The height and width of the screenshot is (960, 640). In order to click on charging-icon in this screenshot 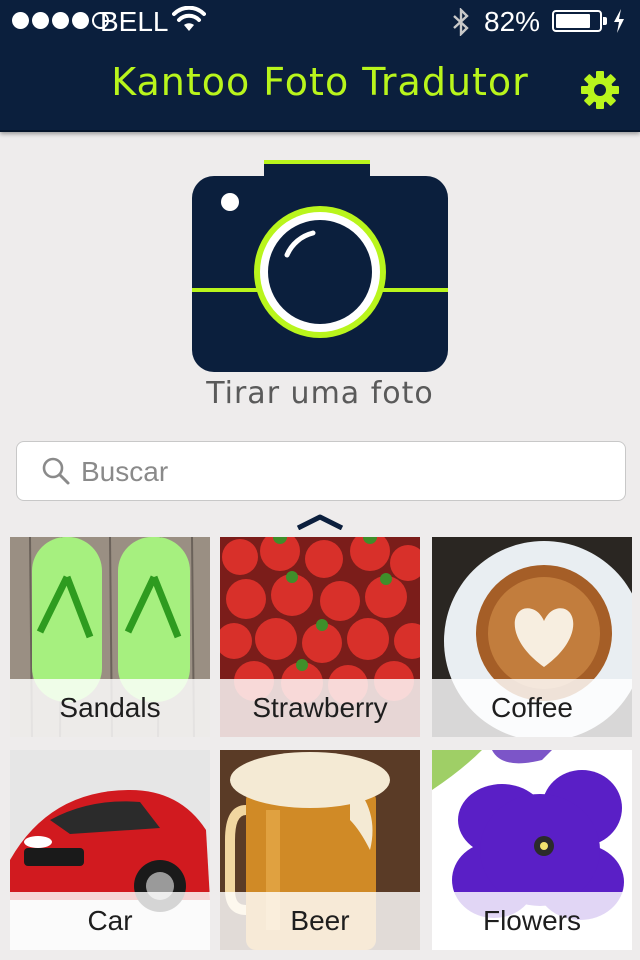, I will do `click(619, 21)`.